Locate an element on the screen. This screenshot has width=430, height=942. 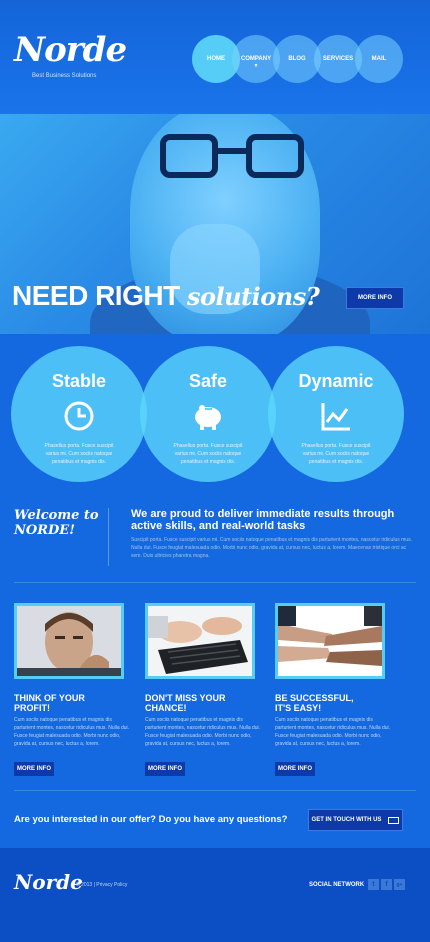
hero-headline: NEED RIGHT solutions? is located at coordinates (166, 296).